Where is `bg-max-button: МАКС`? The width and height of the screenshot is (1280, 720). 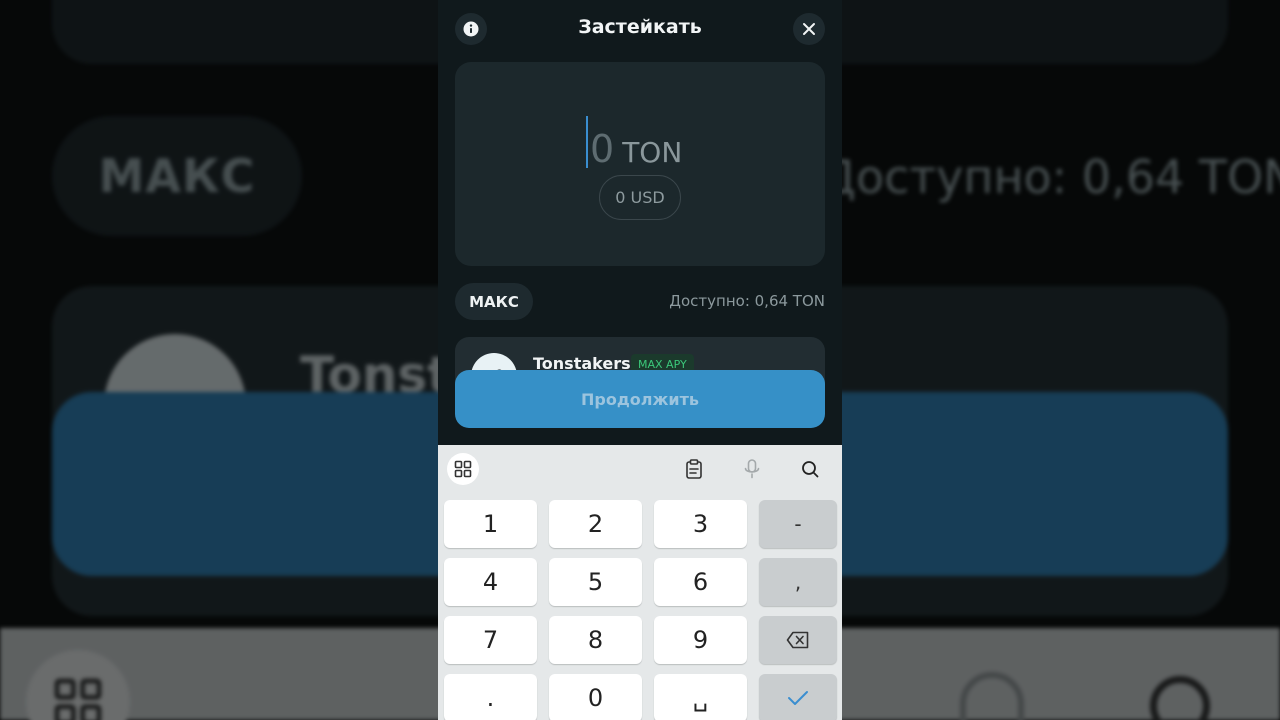 bg-max-button: МАКС is located at coordinates (177, 176).